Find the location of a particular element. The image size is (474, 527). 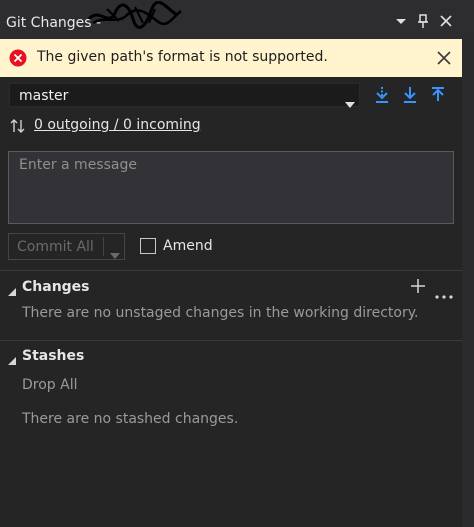

branch-name: master is located at coordinates (44, 96).